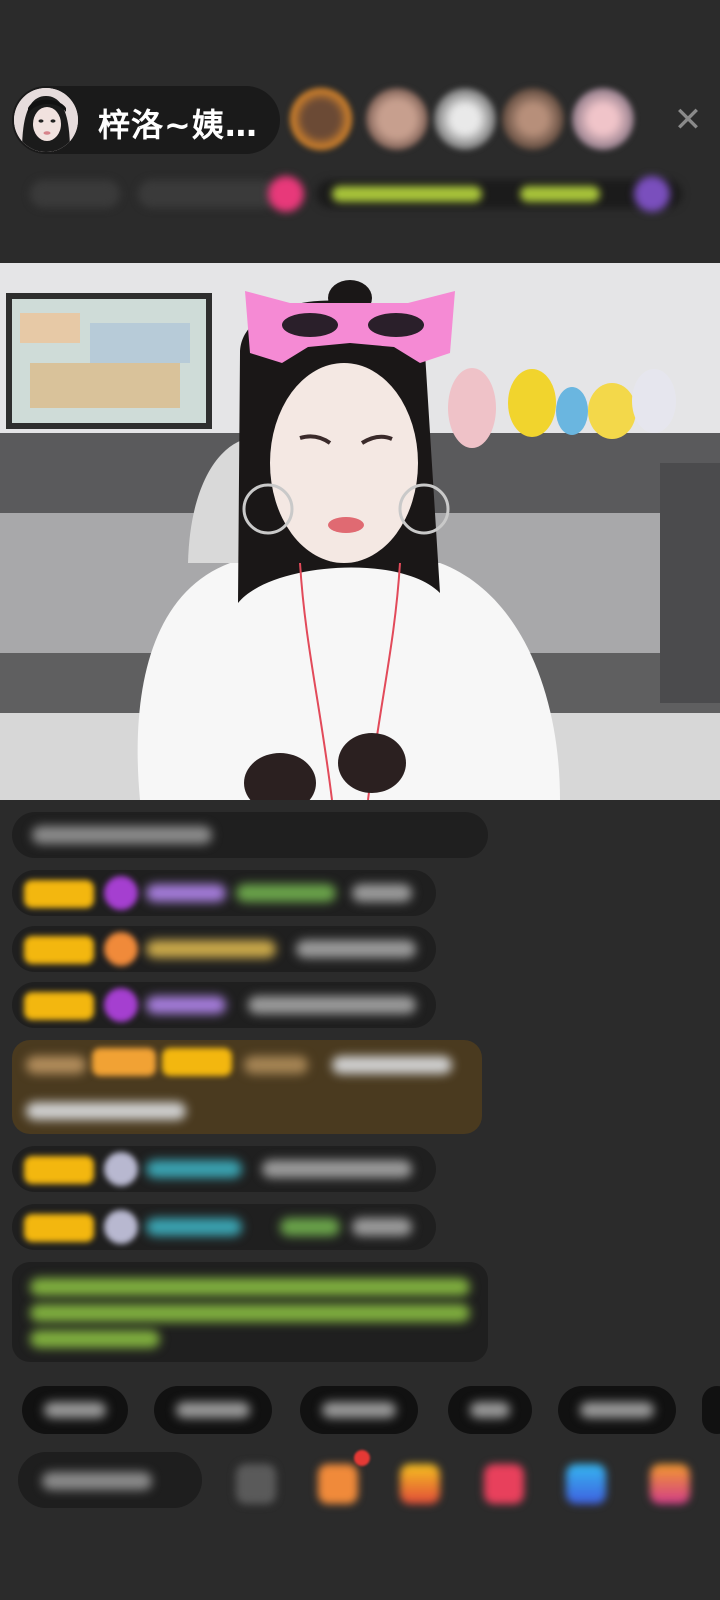 The height and width of the screenshot is (1600, 720). What do you see at coordinates (256, 1484) in the screenshot?
I see `emoji-icon` at bounding box center [256, 1484].